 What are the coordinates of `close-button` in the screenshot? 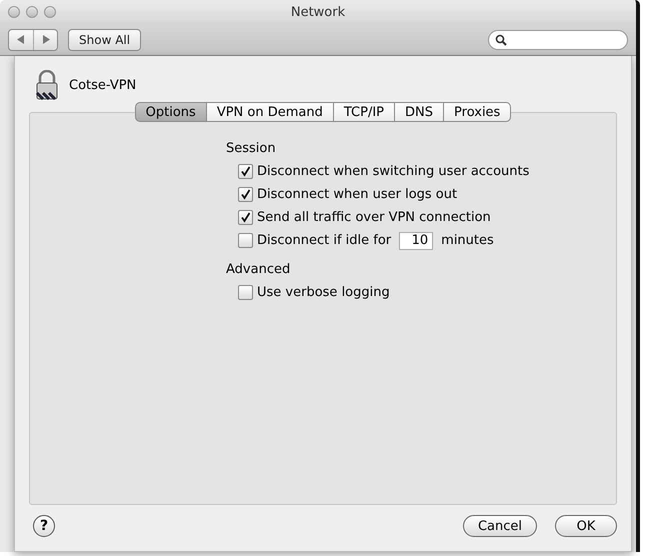 It's located at (14, 12).